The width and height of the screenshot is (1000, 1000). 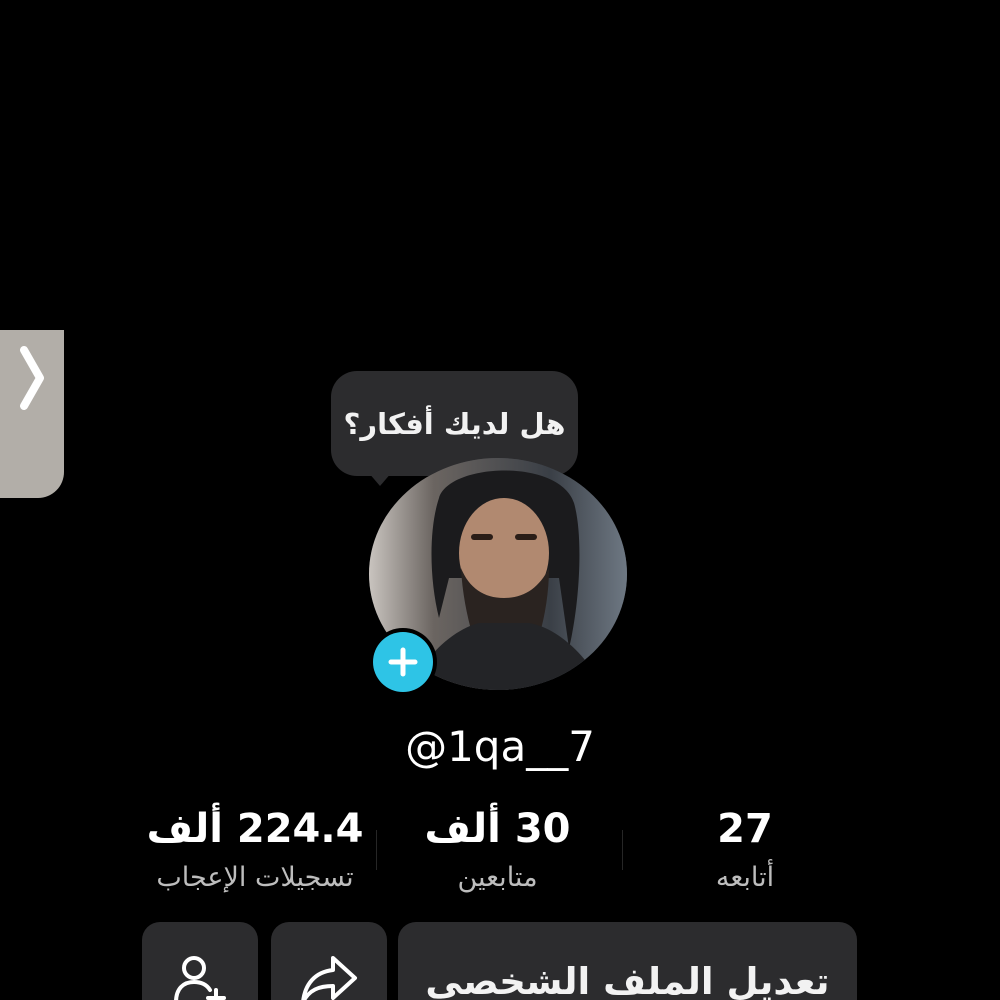 I want to click on followers-stat: 30 ألف متابعين, so click(x=497, y=849).